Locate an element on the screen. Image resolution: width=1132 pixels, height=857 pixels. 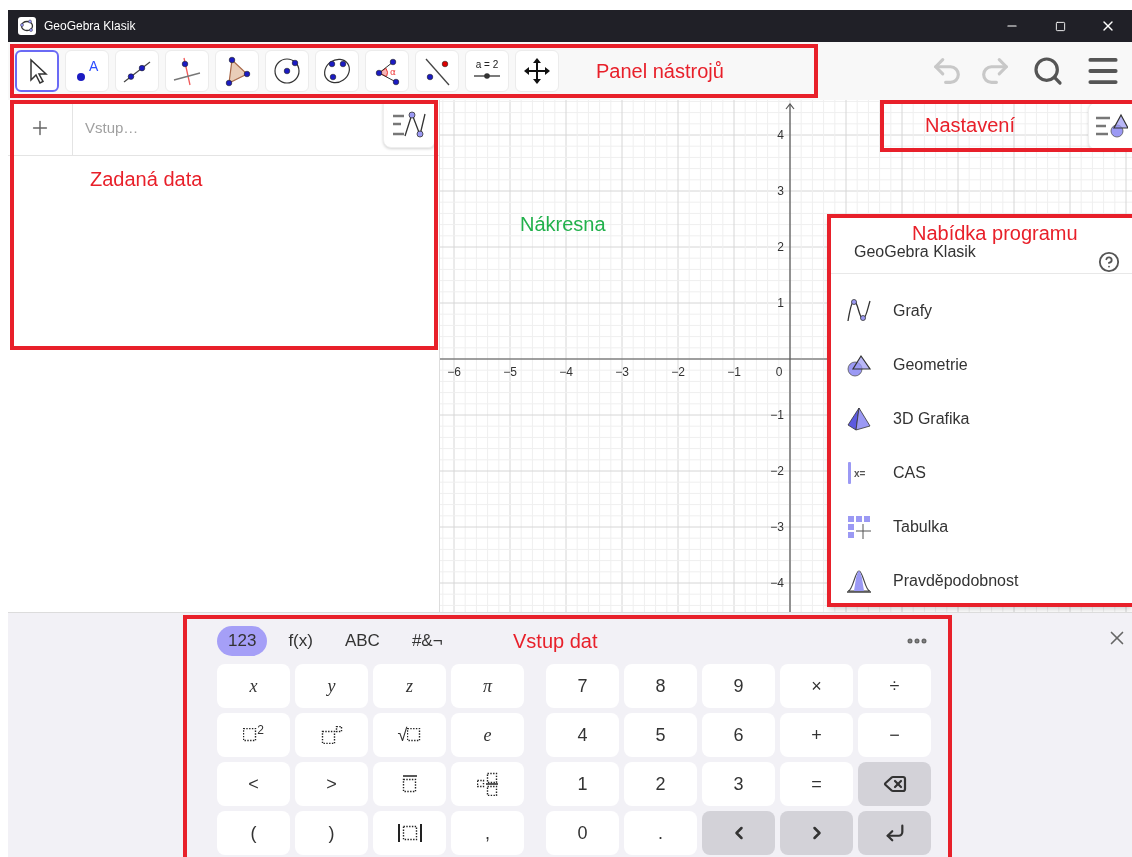
keyboard-key: 8 is located at coordinates (660, 686).